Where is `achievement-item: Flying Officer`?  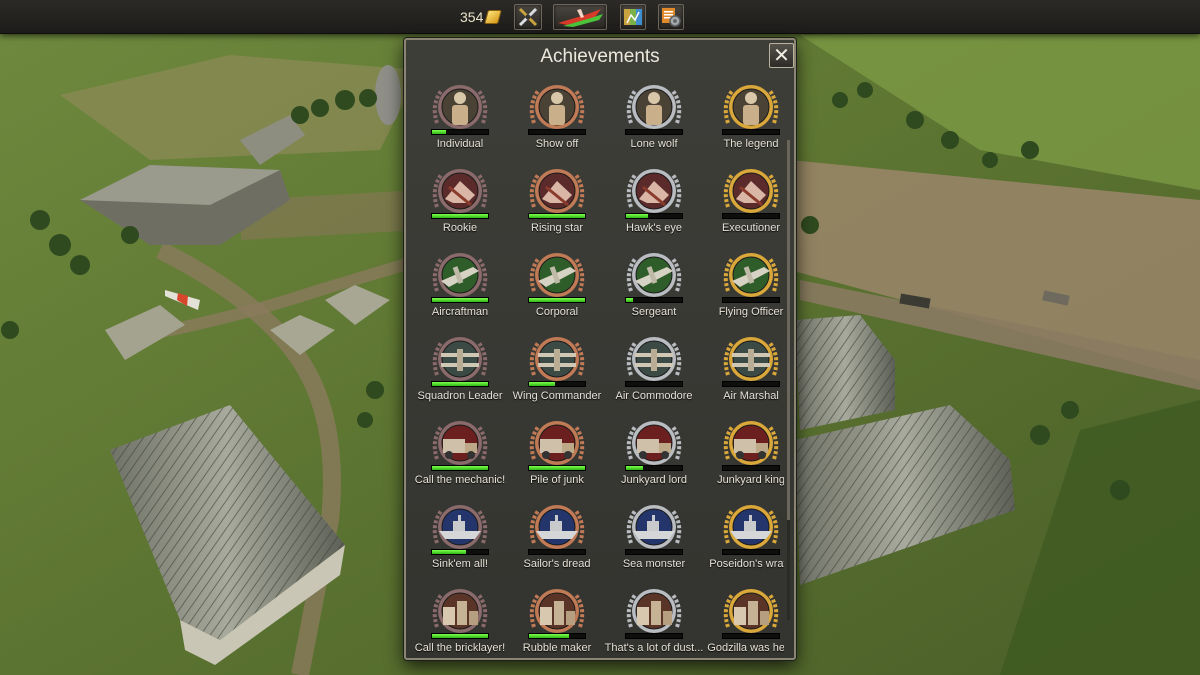
achievement-item: Flying Officer is located at coordinates (744, 287).